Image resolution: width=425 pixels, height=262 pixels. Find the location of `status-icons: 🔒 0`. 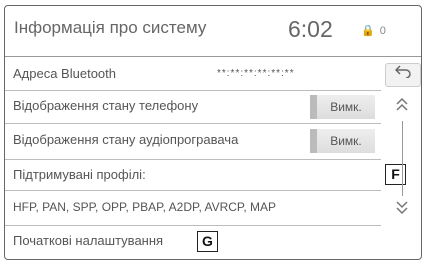

status-icons: 🔒 0 is located at coordinates (374, 31).